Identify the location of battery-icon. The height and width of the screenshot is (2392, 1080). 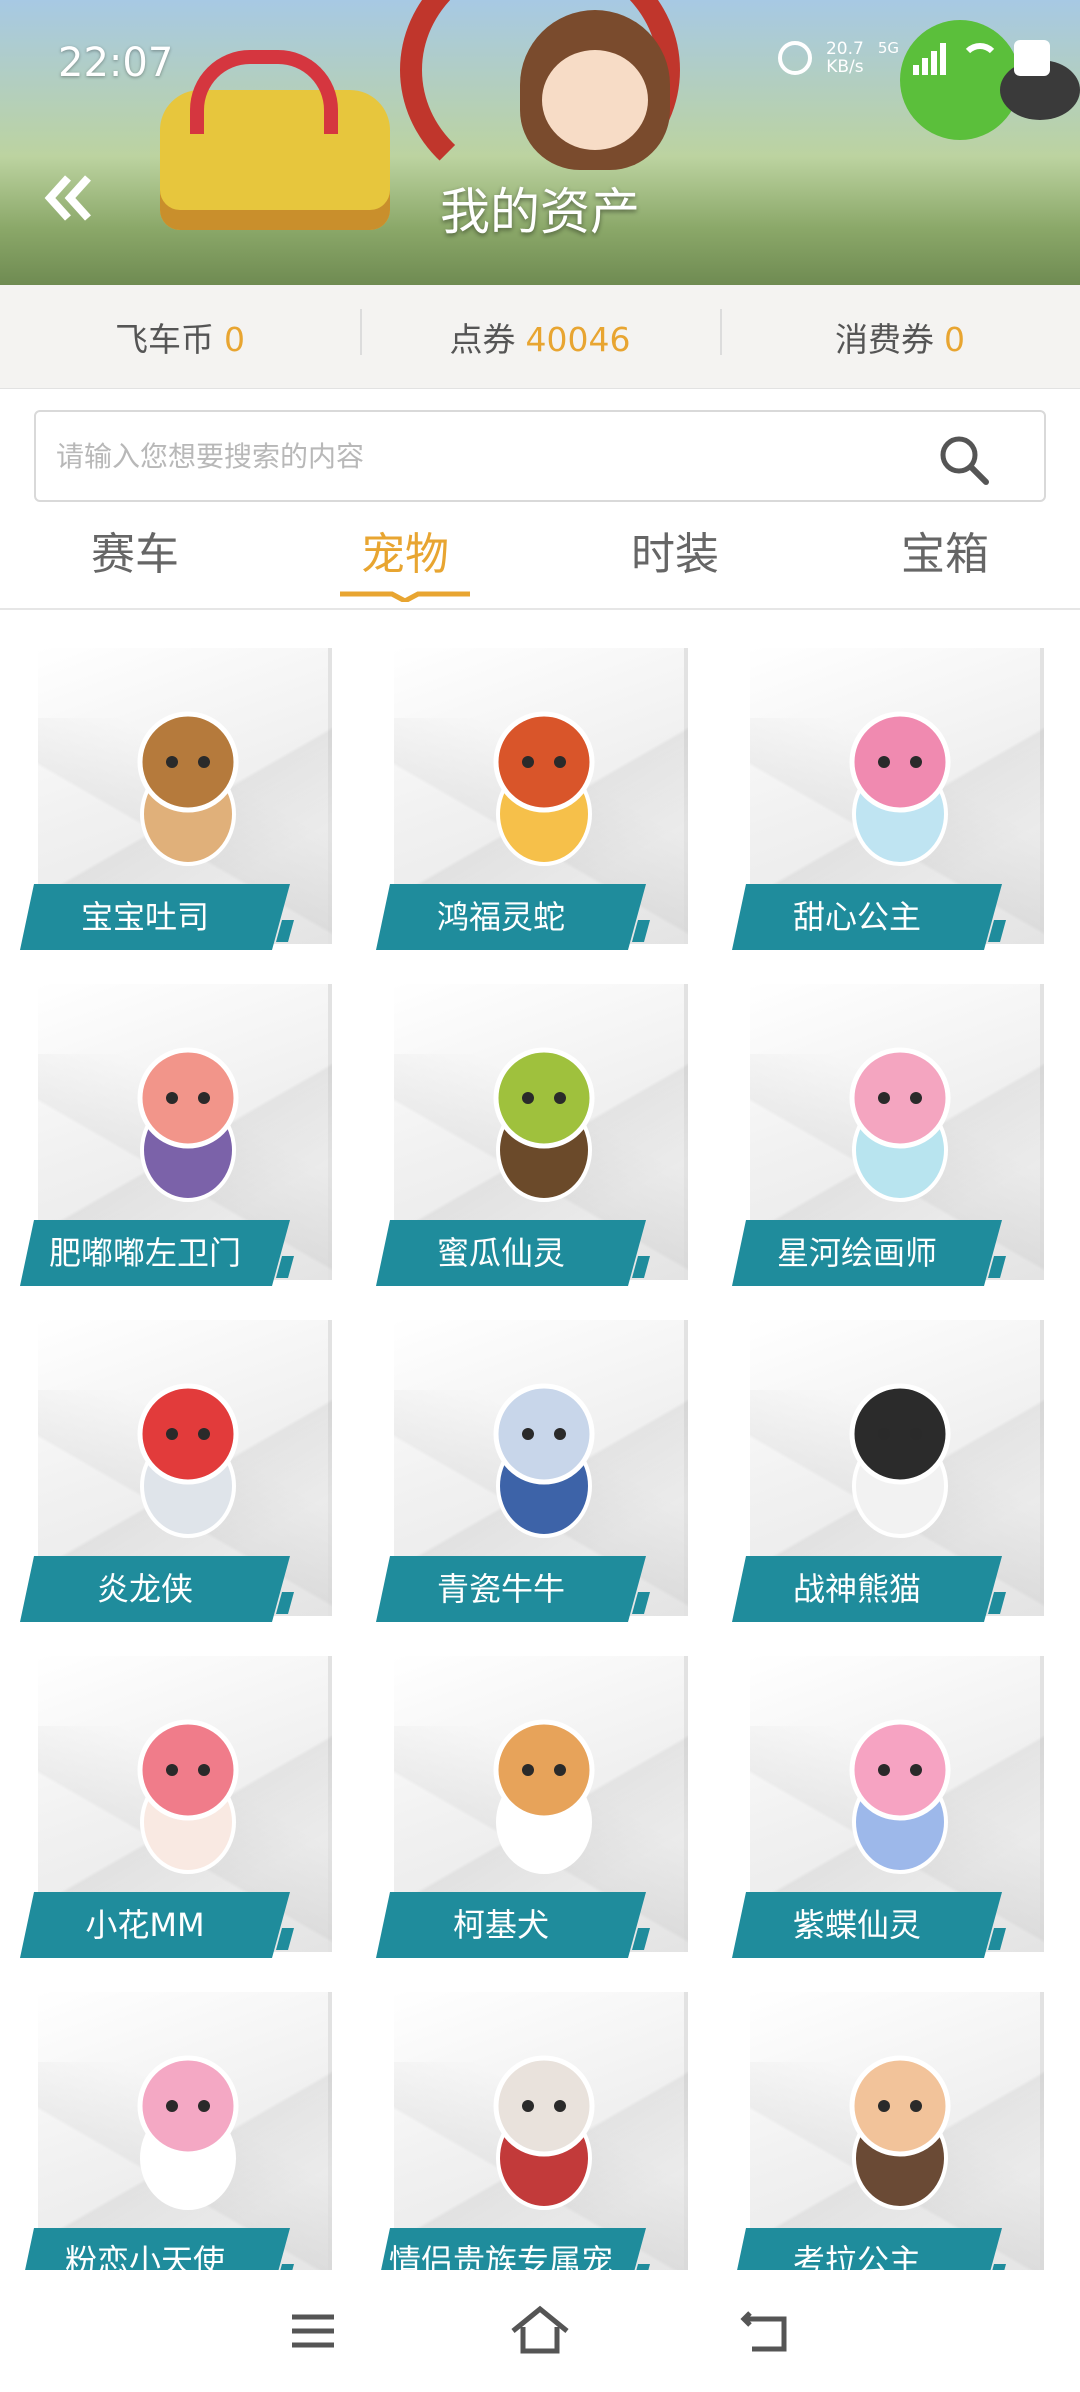
(1032, 58).